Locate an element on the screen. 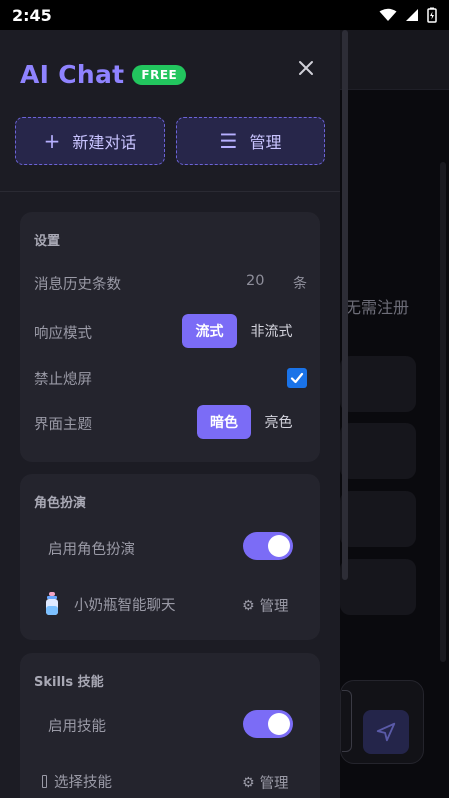 The image size is (449, 798). send-icon is located at coordinates (386, 732).